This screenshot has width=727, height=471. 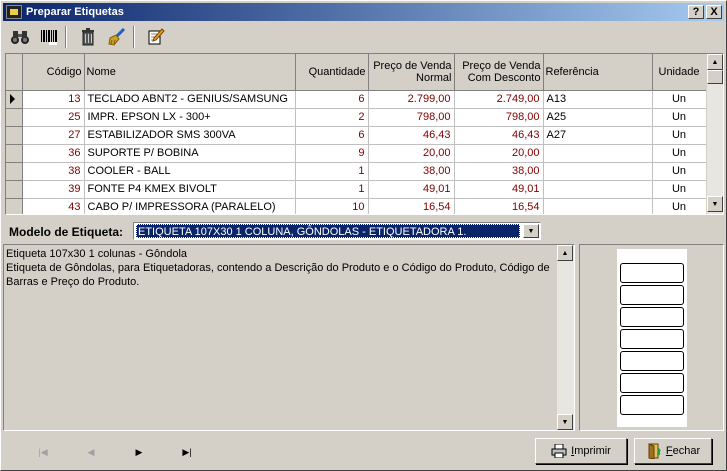 What do you see at coordinates (190, 99) in the screenshot?
I see `cell-nome: TECLADO ABNT2 - GENIUS/SAMSUNG` at bounding box center [190, 99].